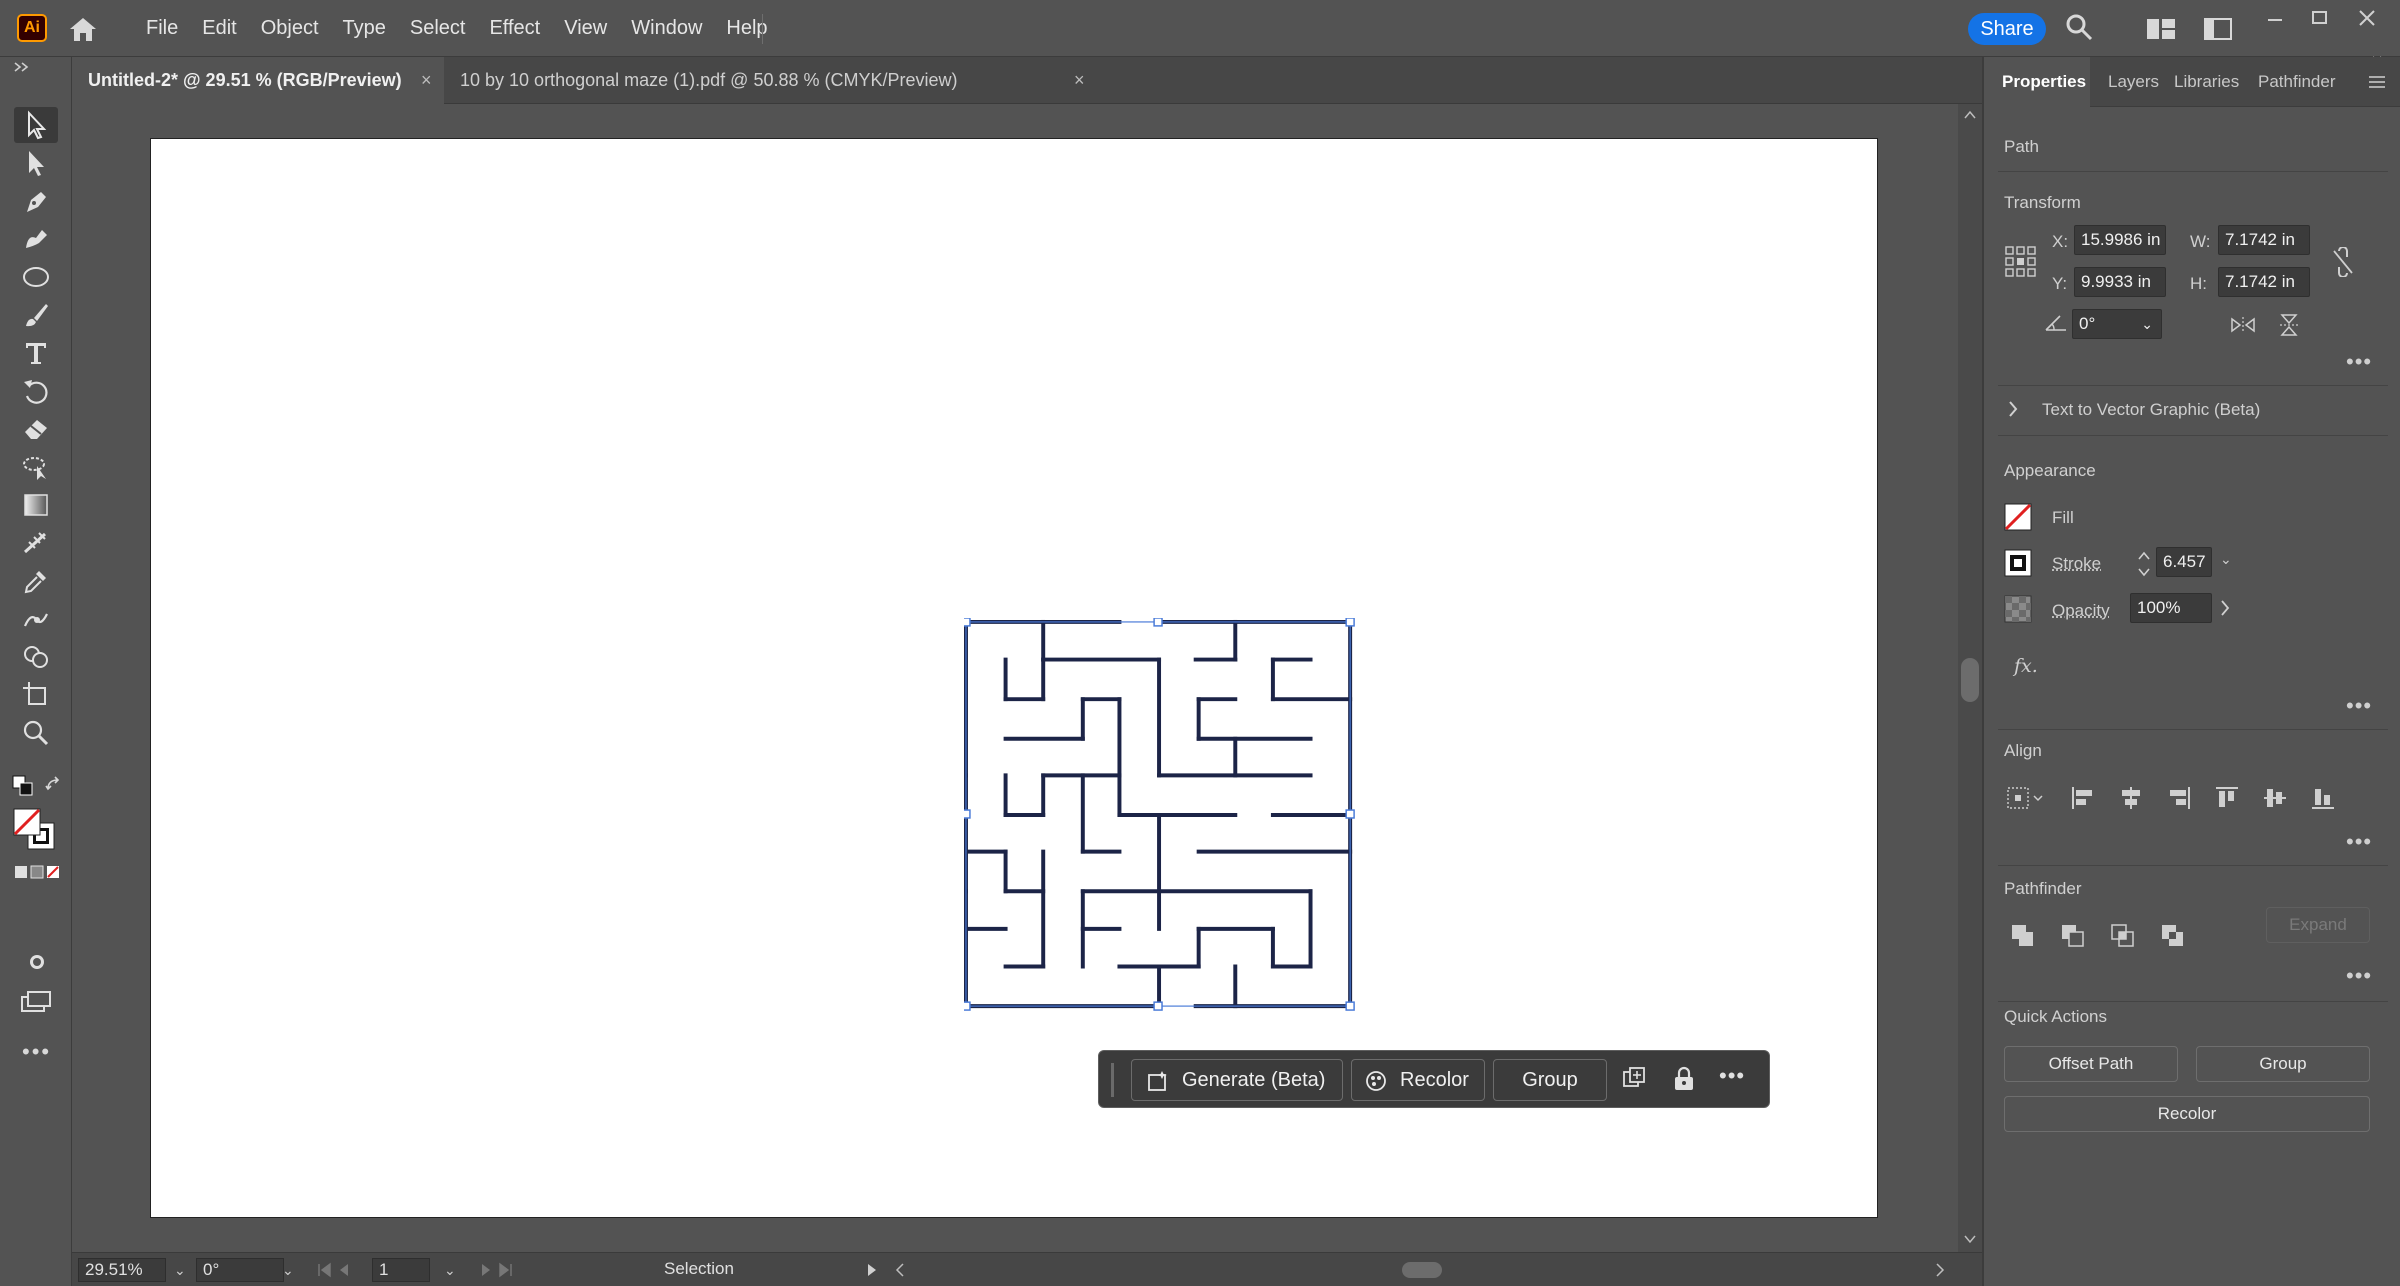 Image resolution: width=2400 pixels, height=1286 pixels. Describe the element at coordinates (2026, 798) in the screenshot. I see `align-to-selection-icon` at that location.